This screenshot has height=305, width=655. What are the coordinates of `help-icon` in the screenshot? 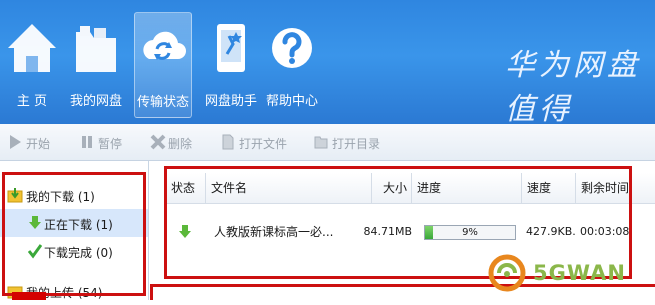 It's located at (292, 48).